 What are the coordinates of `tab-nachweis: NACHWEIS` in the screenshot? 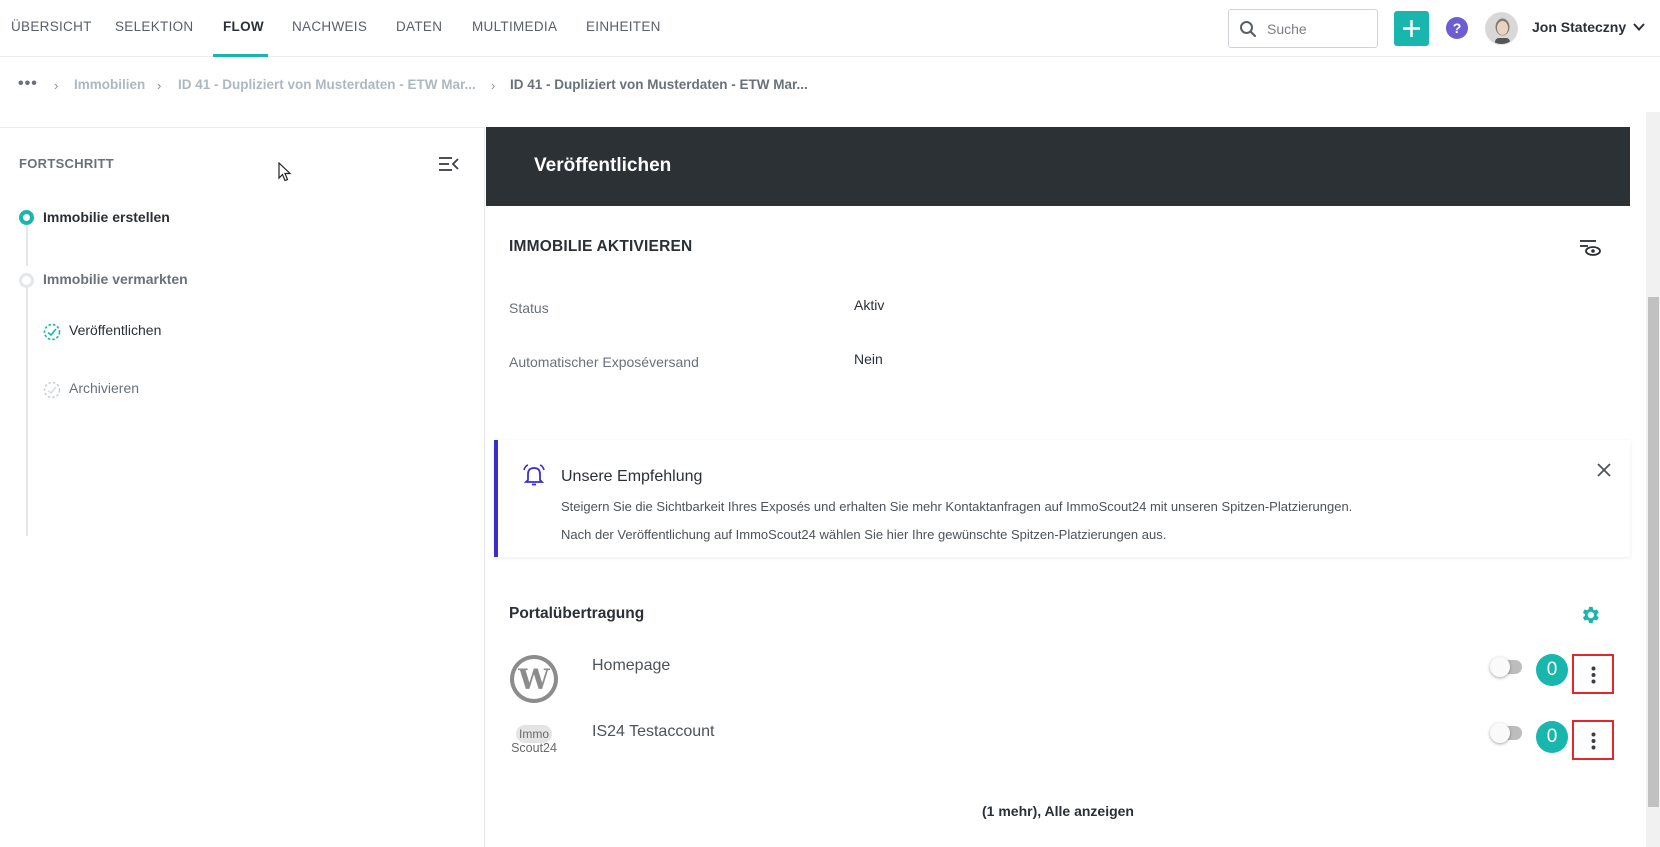 It's located at (329, 26).